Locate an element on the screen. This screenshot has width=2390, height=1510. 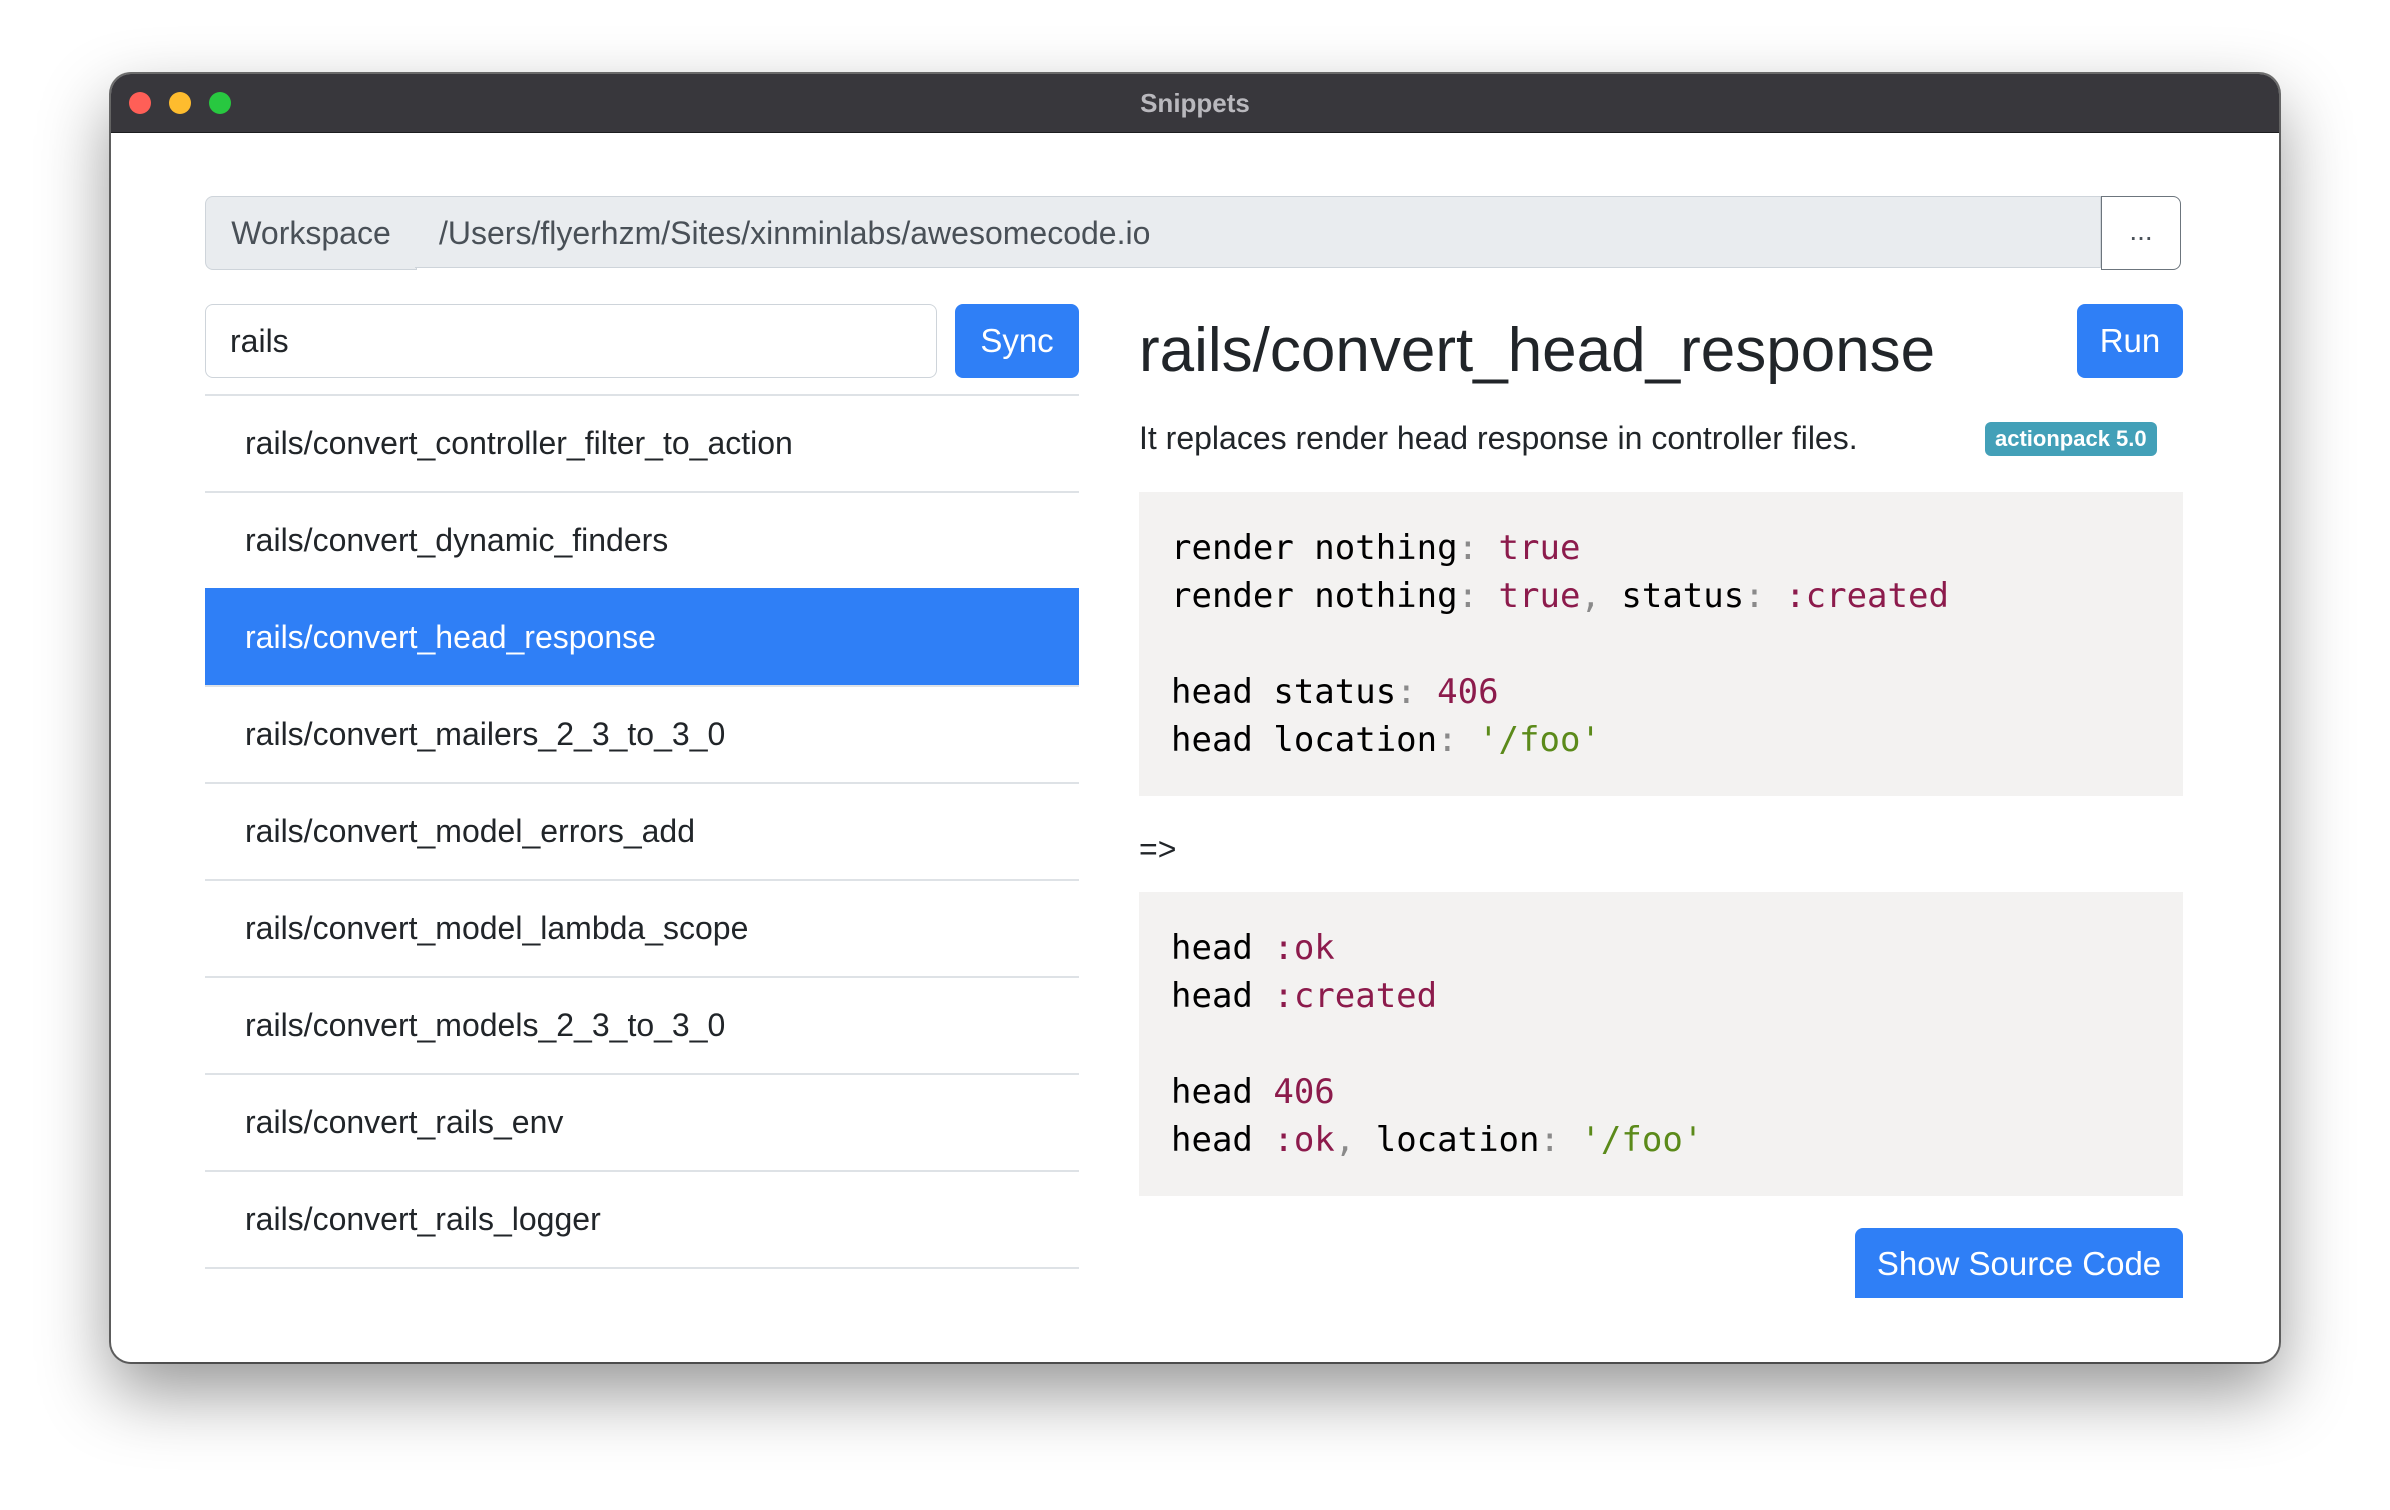
code-token: head status is located at coordinates (1284, 692).